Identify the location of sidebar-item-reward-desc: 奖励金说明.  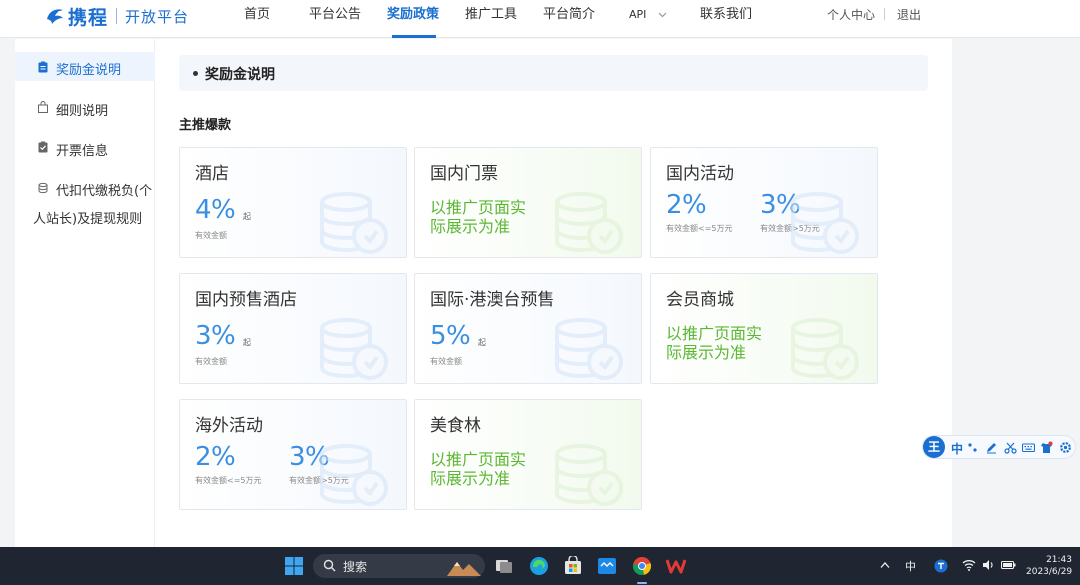
(85, 66).